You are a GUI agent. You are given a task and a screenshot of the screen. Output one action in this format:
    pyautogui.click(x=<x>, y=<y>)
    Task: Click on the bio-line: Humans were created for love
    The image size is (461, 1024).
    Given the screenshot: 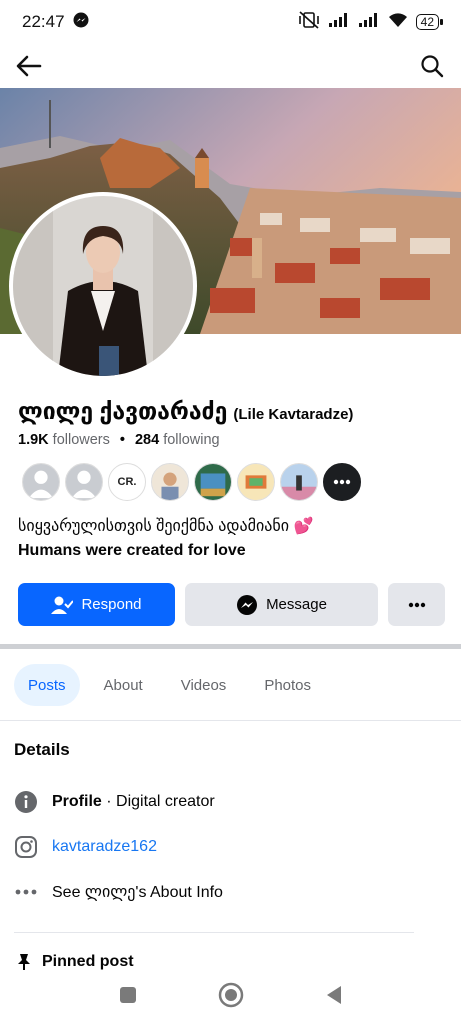 What is the action you would take?
    pyautogui.click(x=132, y=550)
    